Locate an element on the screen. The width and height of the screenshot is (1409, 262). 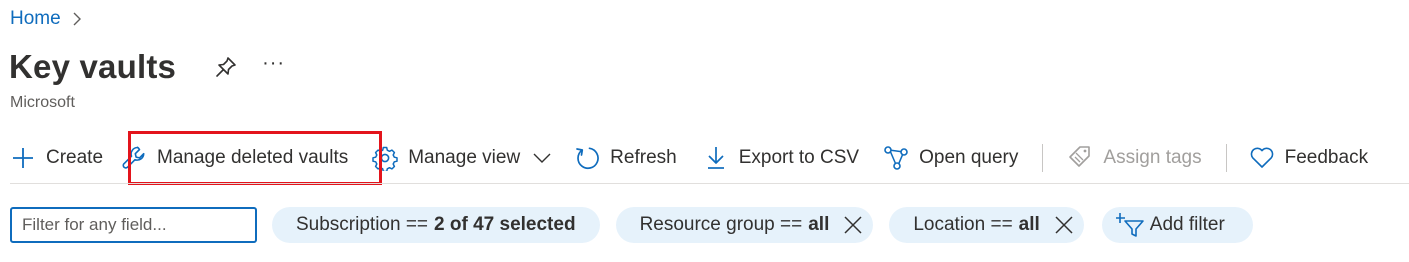
filter-input is located at coordinates (133, 225).